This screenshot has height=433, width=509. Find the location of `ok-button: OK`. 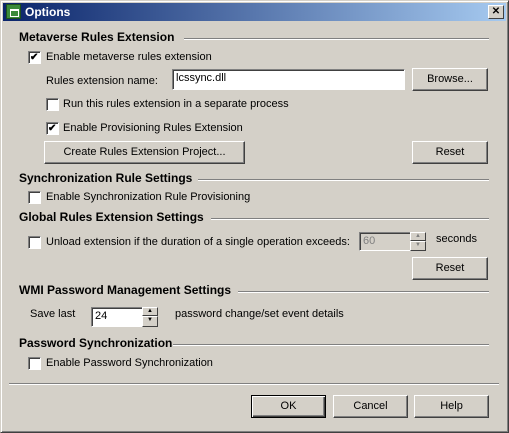

ok-button: OK is located at coordinates (288, 406).